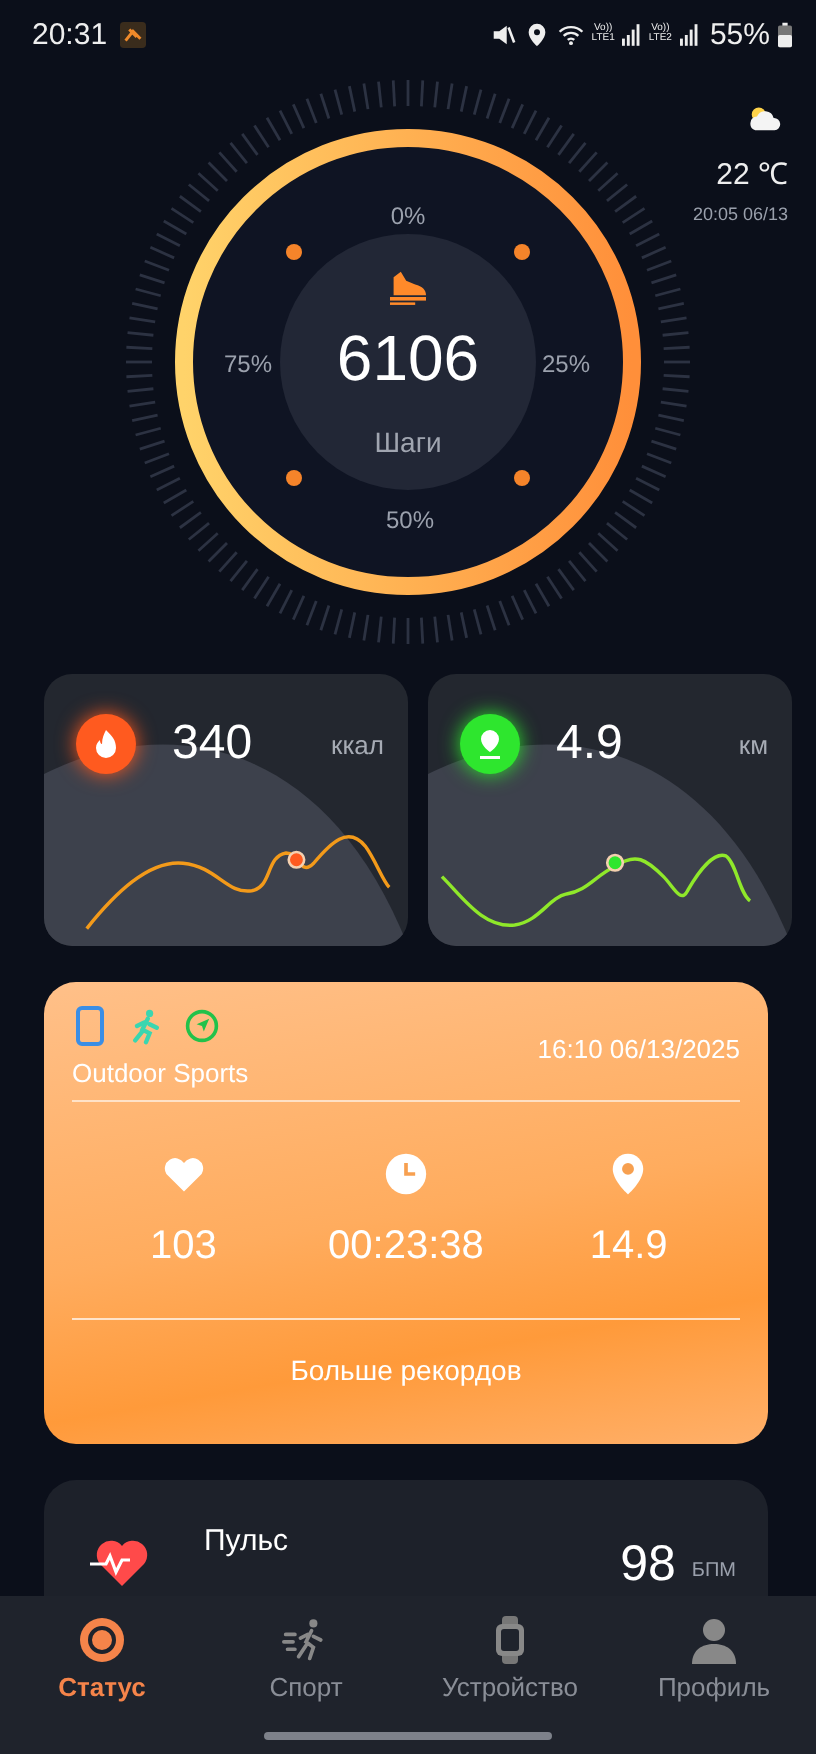  Describe the element at coordinates (752, 174) in the screenshot. I see `temperature: 22 ℃` at that location.